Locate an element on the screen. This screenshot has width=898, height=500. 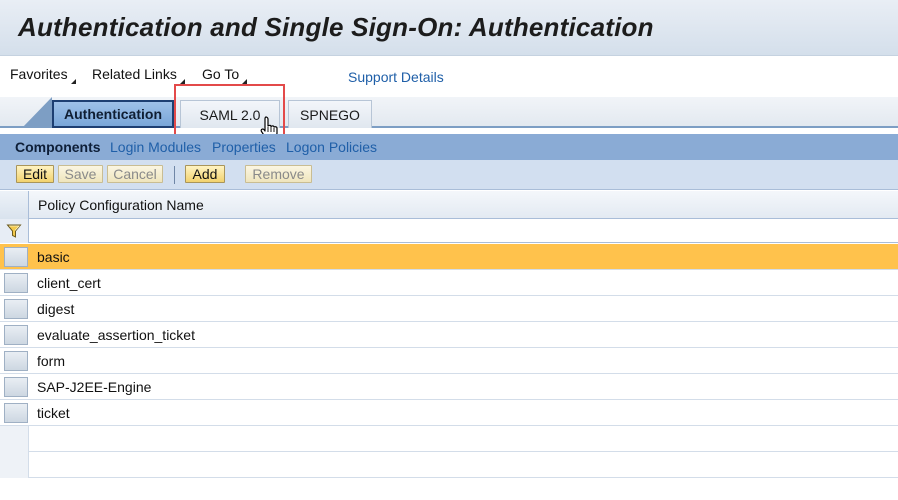
filter-toggle is located at coordinates (14, 231).